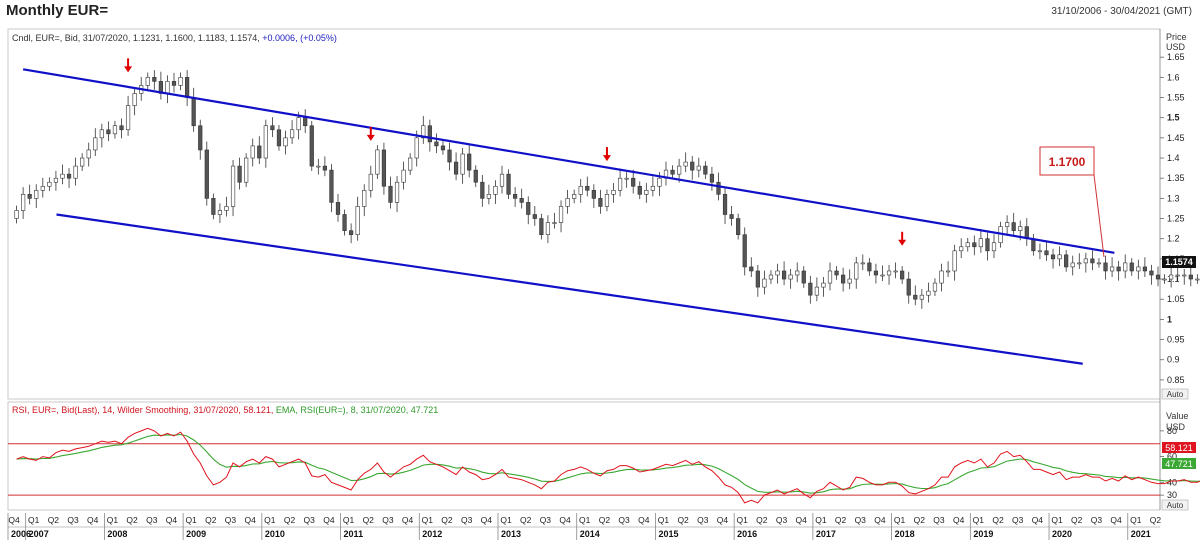  What do you see at coordinates (432, 534) in the screenshot?
I see `year-label: 2012` at bounding box center [432, 534].